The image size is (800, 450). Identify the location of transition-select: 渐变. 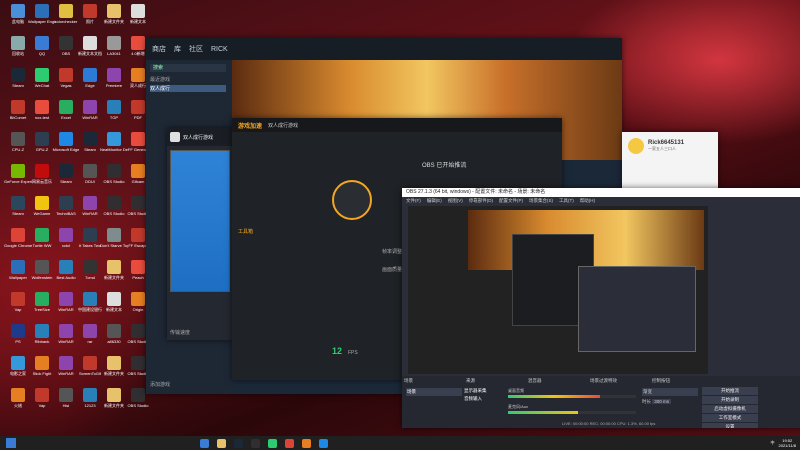
(670, 392).